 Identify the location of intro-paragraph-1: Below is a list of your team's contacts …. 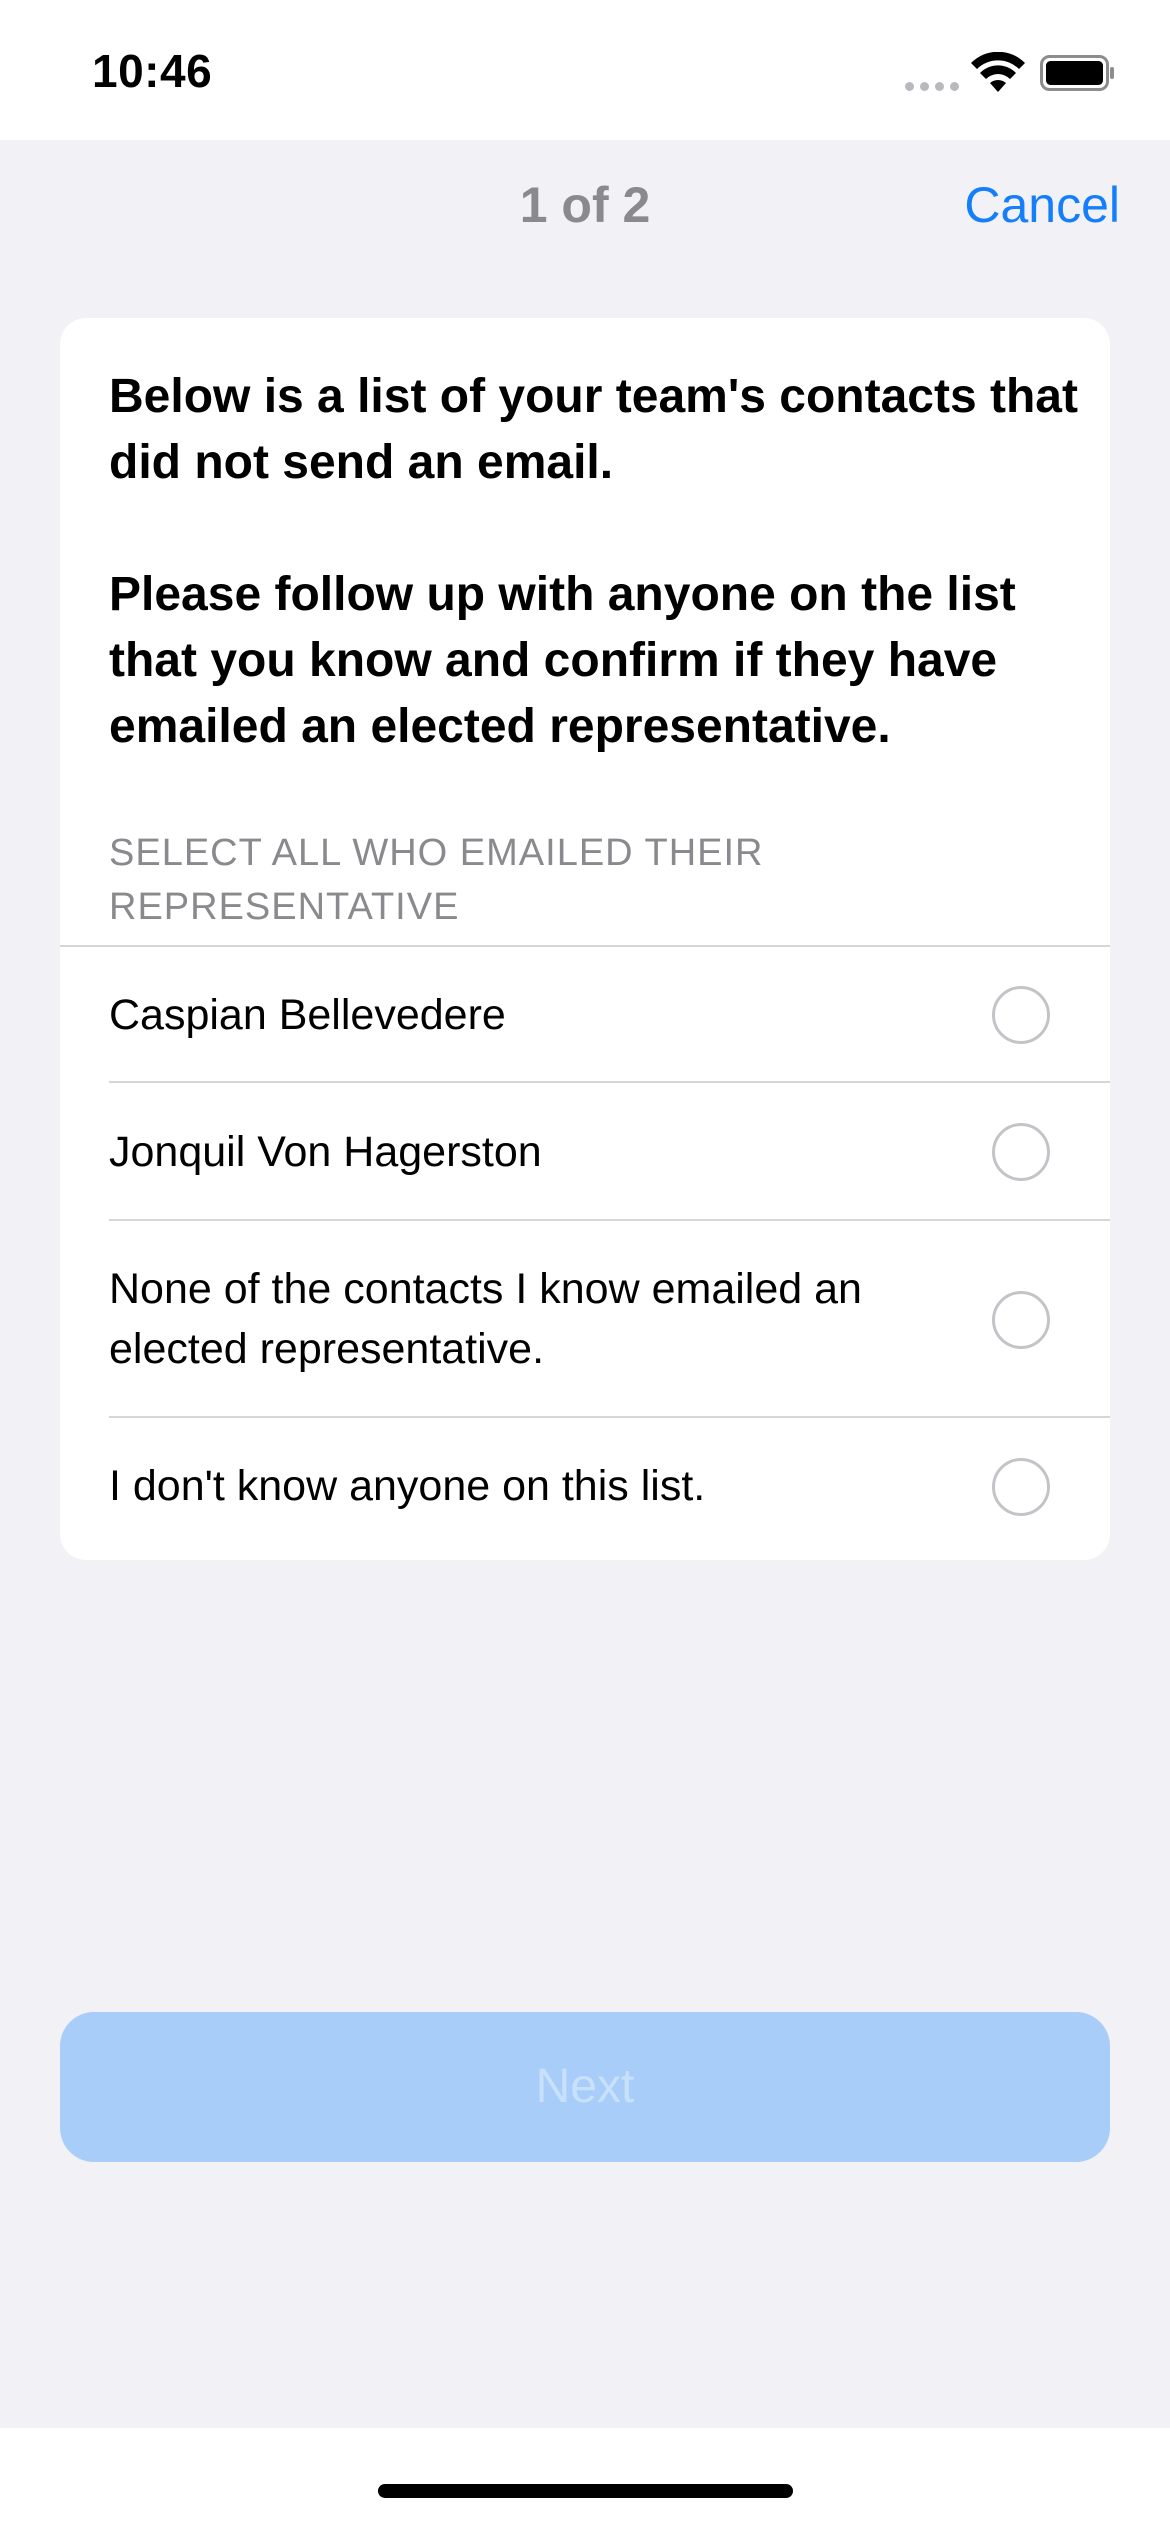
(593, 429).